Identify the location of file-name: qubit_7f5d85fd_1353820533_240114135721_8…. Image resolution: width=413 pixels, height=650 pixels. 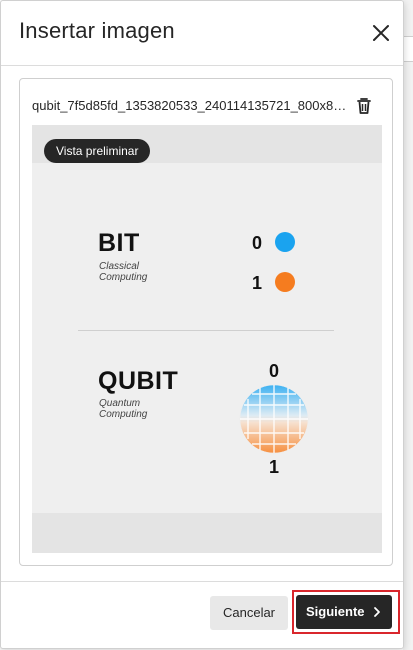
(190, 105).